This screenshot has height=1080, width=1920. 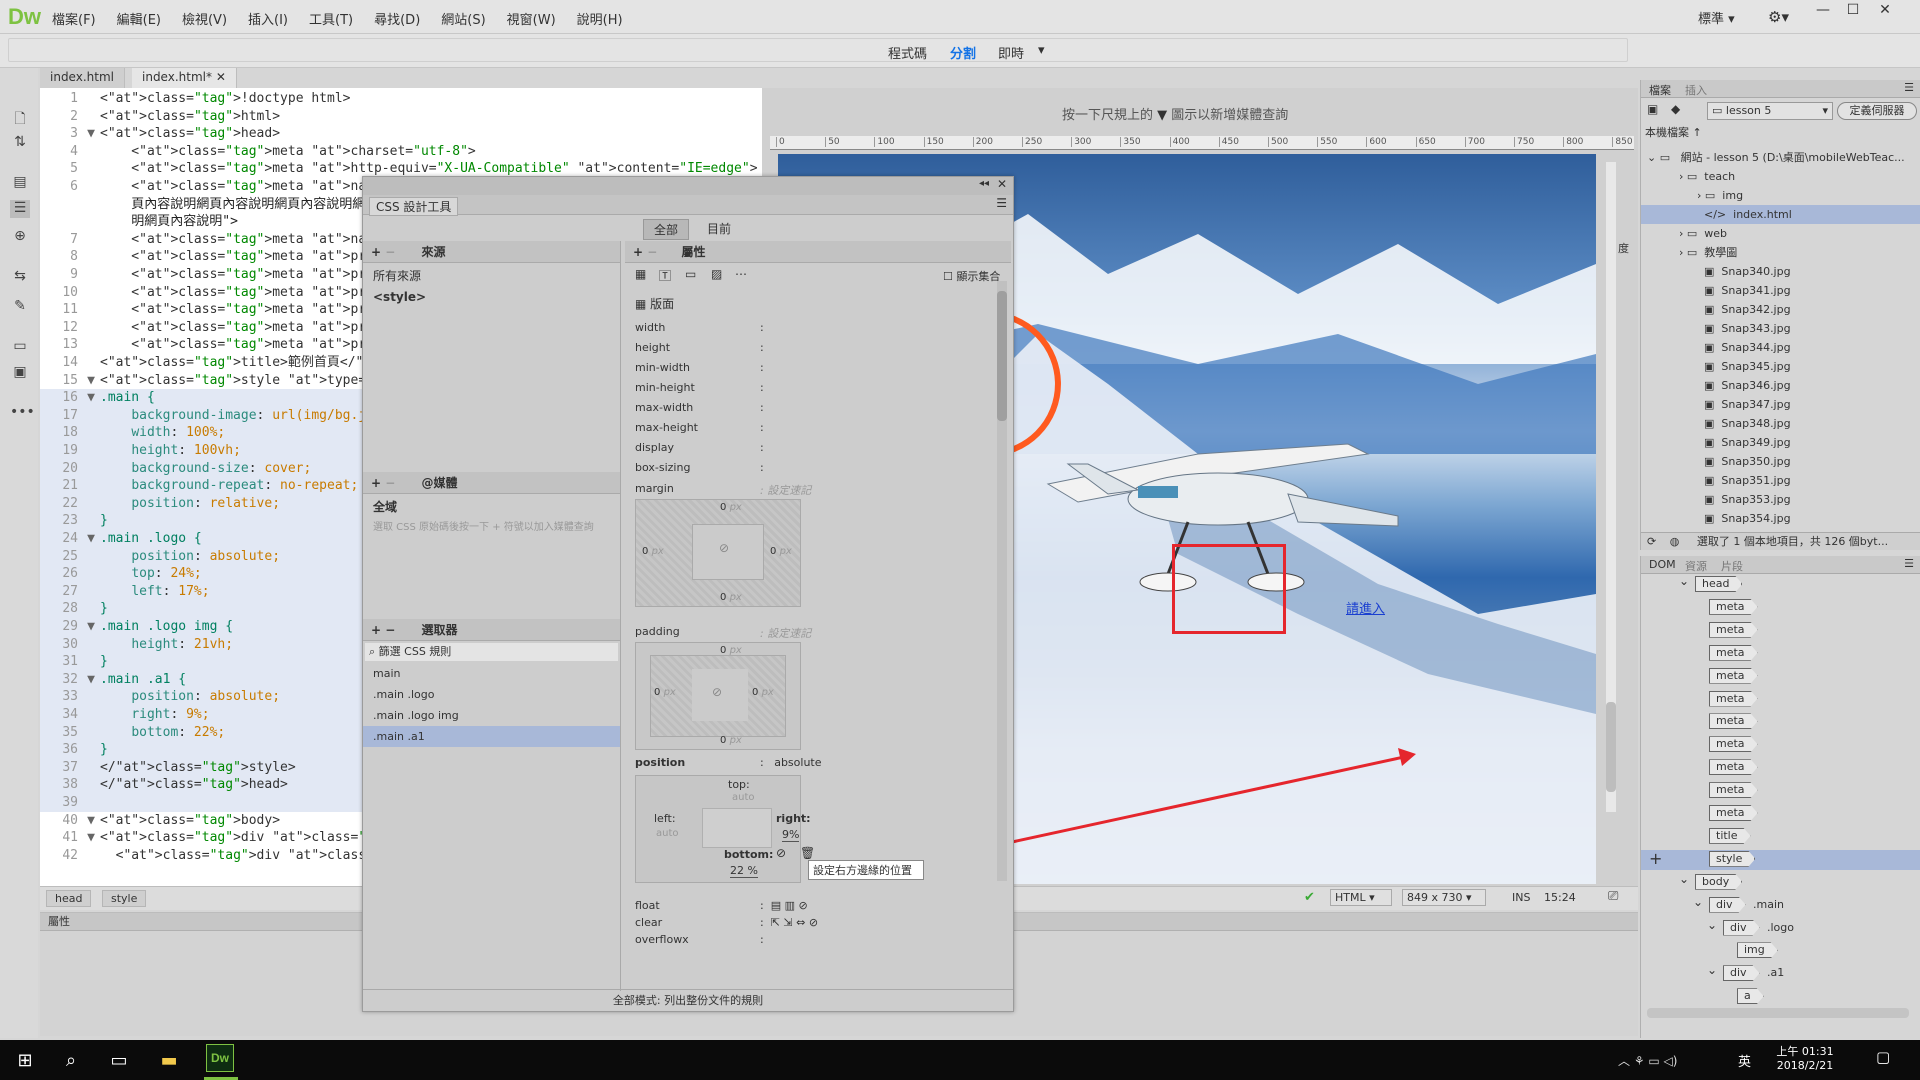 What do you see at coordinates (169, 1060) in the screenshot?
I see `file-explorer-icon: ▬` at bounding box center [169, 1060].